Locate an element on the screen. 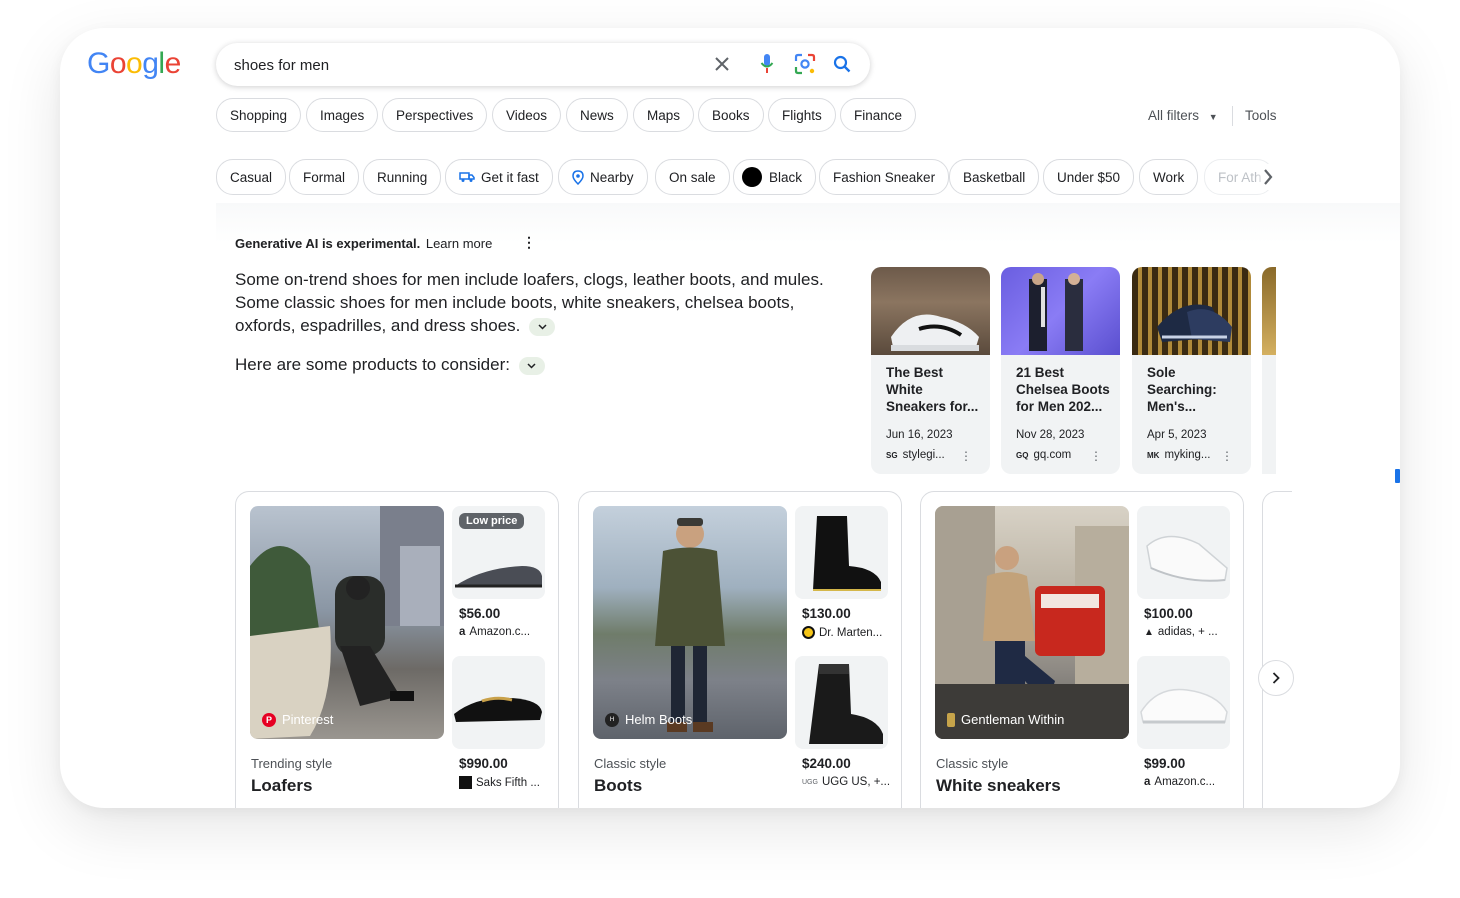  search-input is located at coordinates (464, 65).